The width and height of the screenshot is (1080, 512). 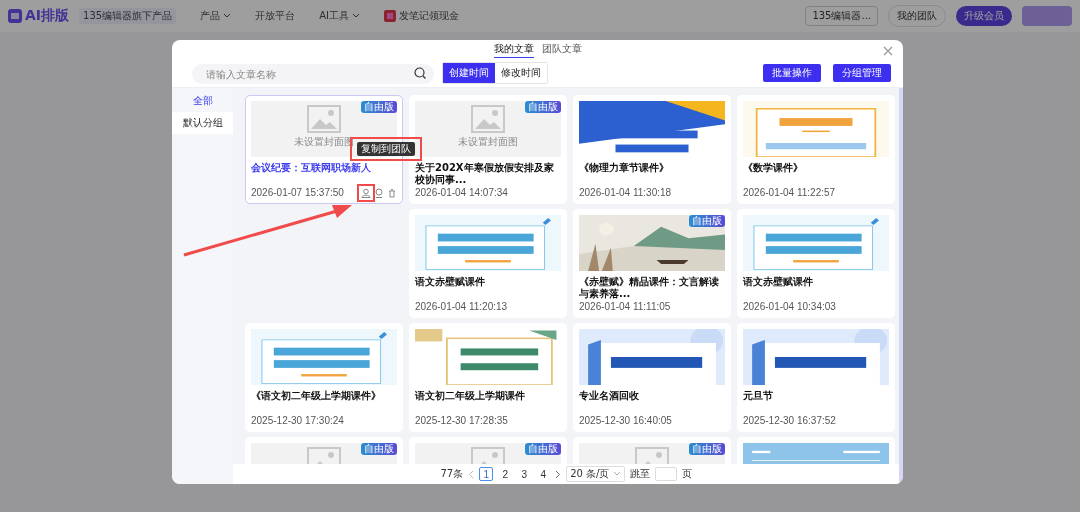 I want to click on cover-placeholder-text: 未设置封面图, so click(x=488, y=142).